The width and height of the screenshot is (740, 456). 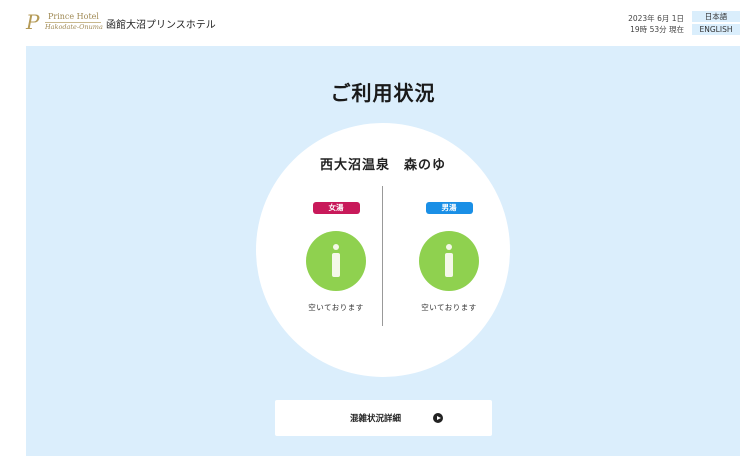 I want to click on facility-name: 西大沼温泉 森のゆ, so click(x=382, y=165).